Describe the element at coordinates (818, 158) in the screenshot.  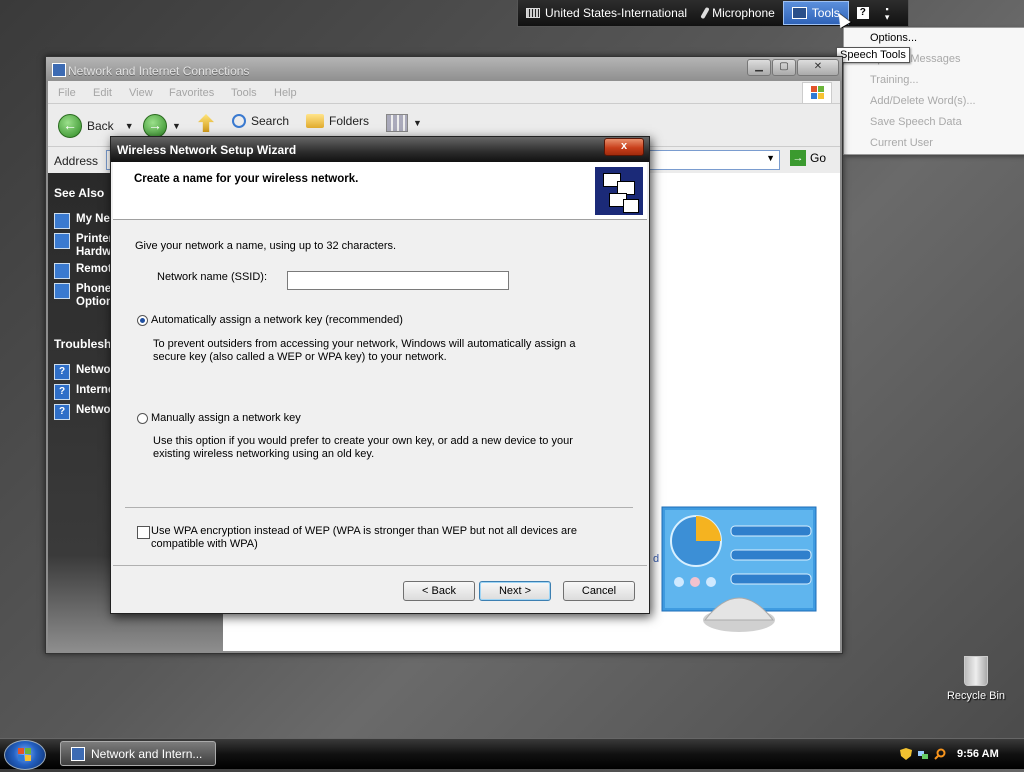
I see `go-label: Go` at that location.